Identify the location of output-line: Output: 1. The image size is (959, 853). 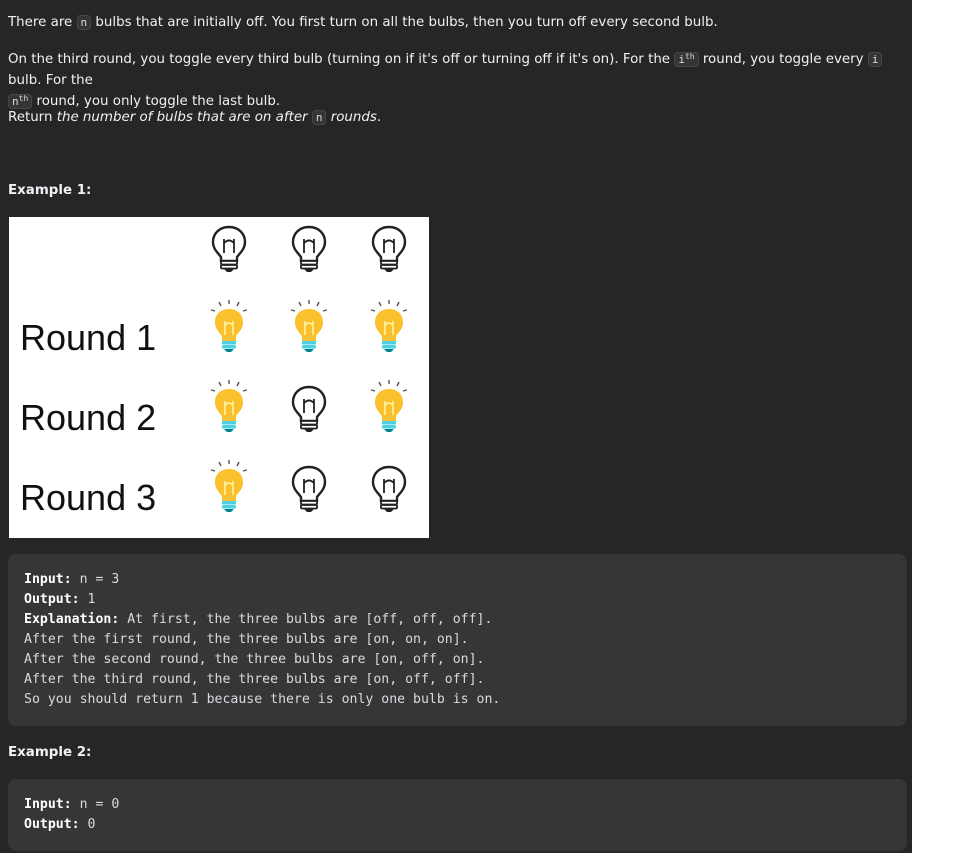
(59, 600).